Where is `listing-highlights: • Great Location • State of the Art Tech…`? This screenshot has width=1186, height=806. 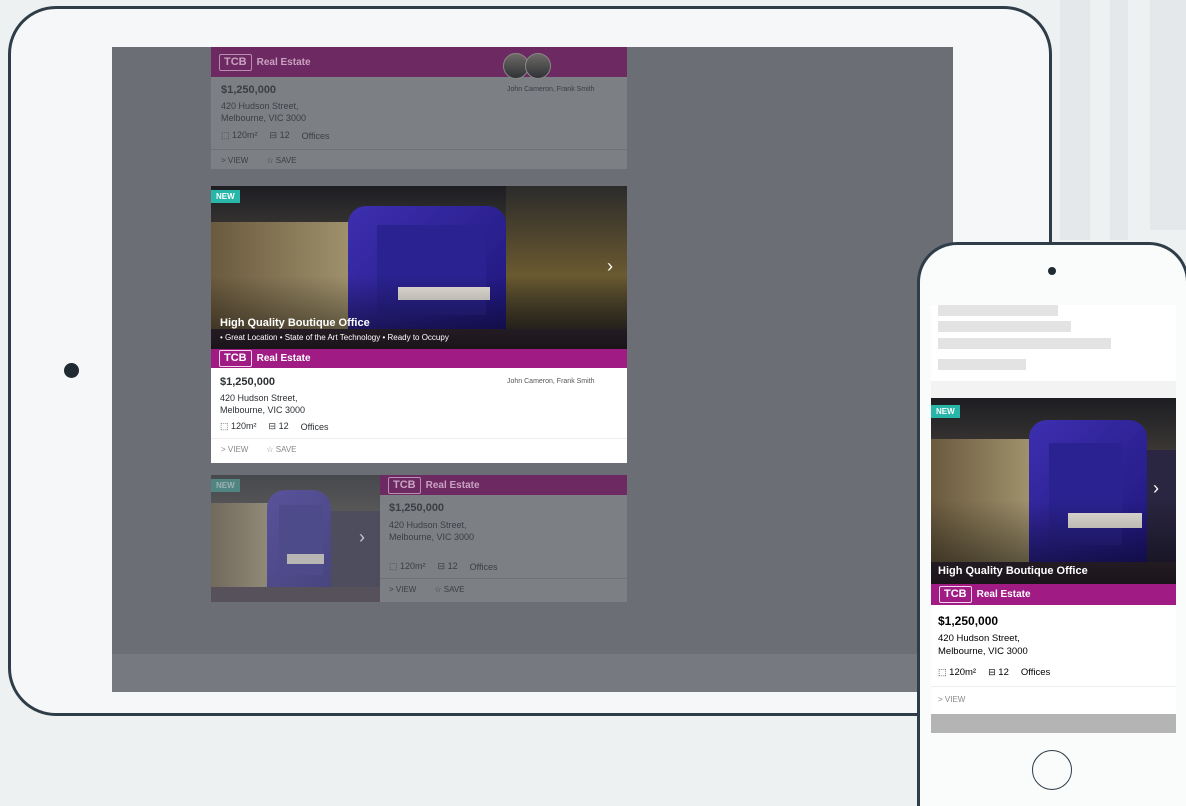 listing-highlights: • Great Location • State of the Art Tech… is located at coordinates (334, 337).